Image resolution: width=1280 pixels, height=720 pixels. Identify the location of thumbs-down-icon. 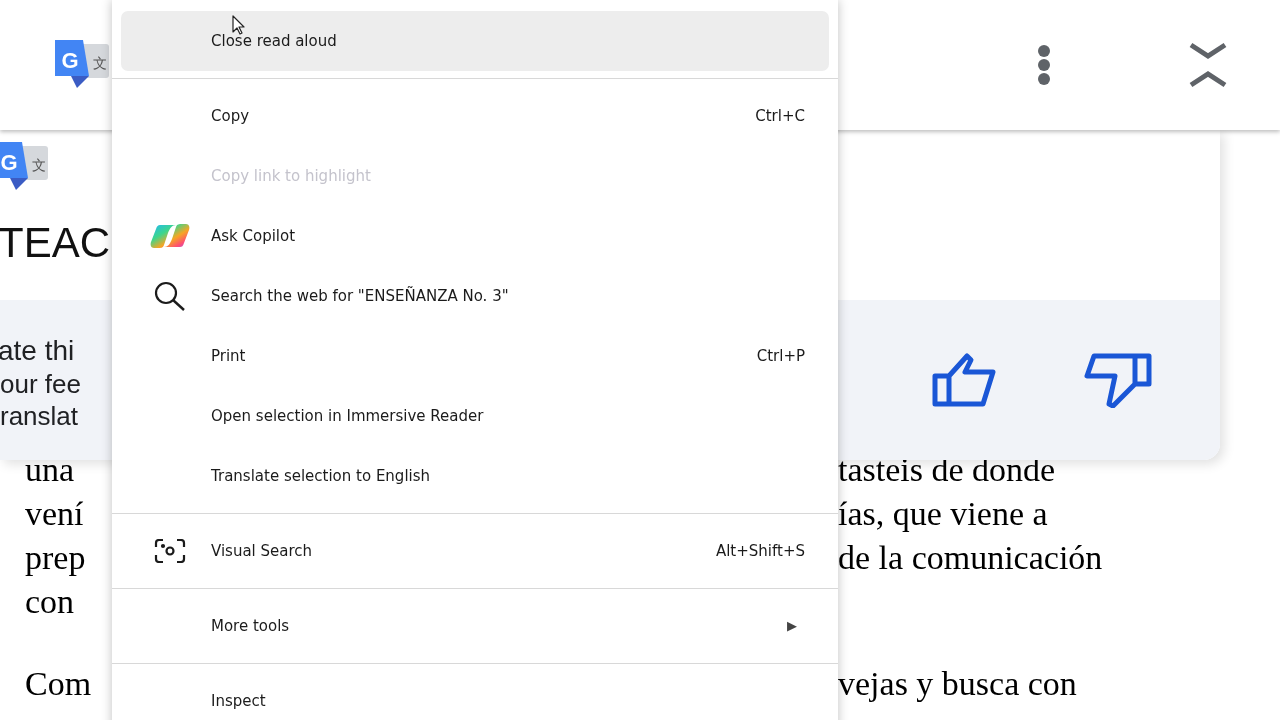
(1118, 380).